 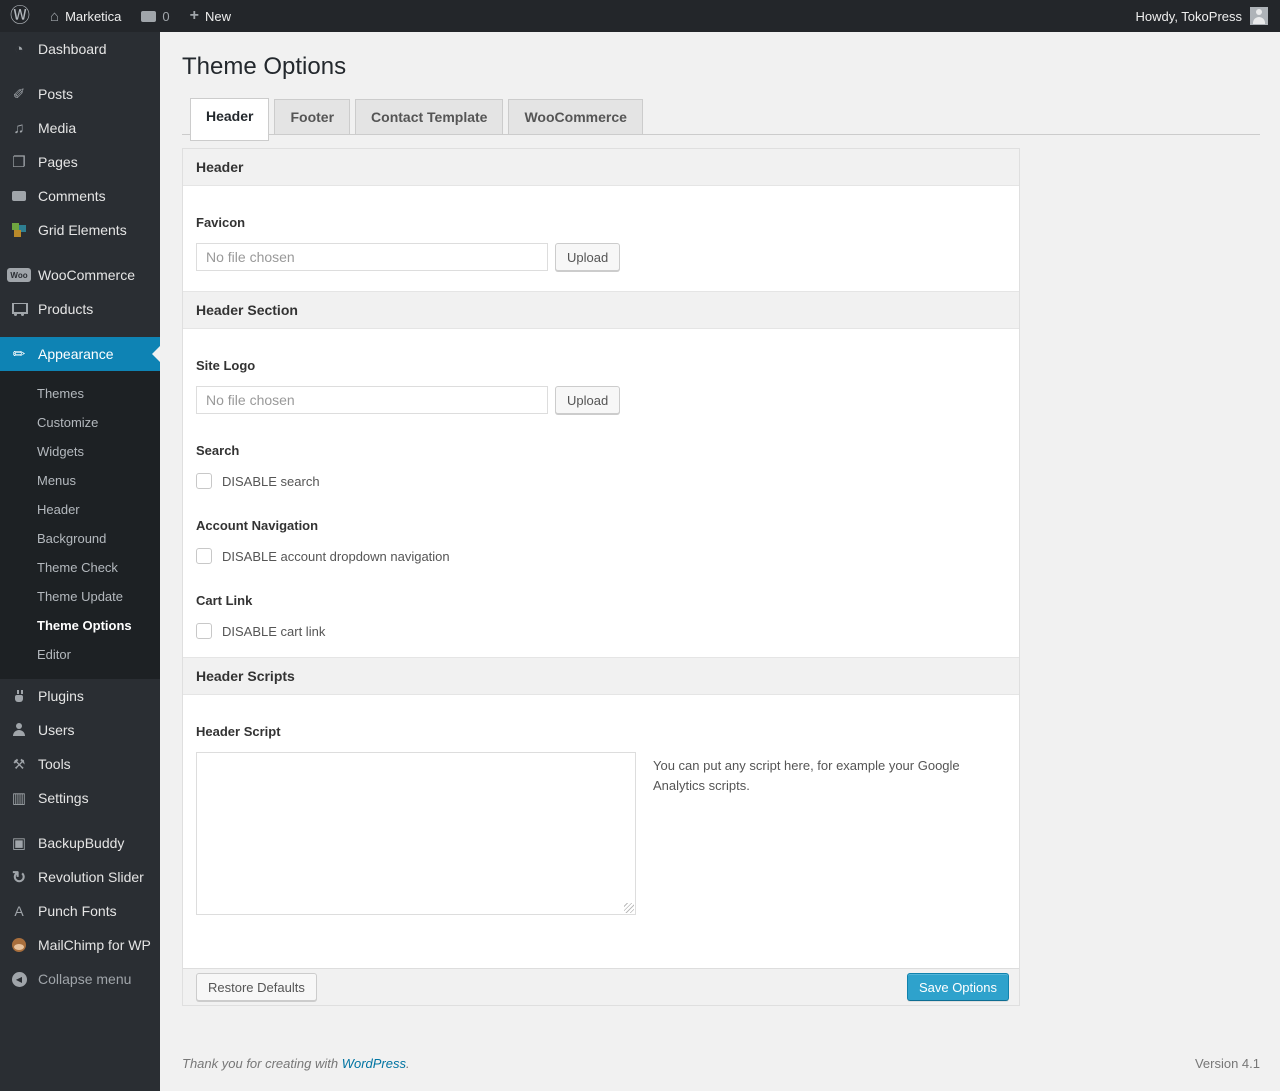 What do you see at coordinates (72, 196) in the screenshot?
I see `sidebar-item-label: Comments` at bounding box center [72, 196].